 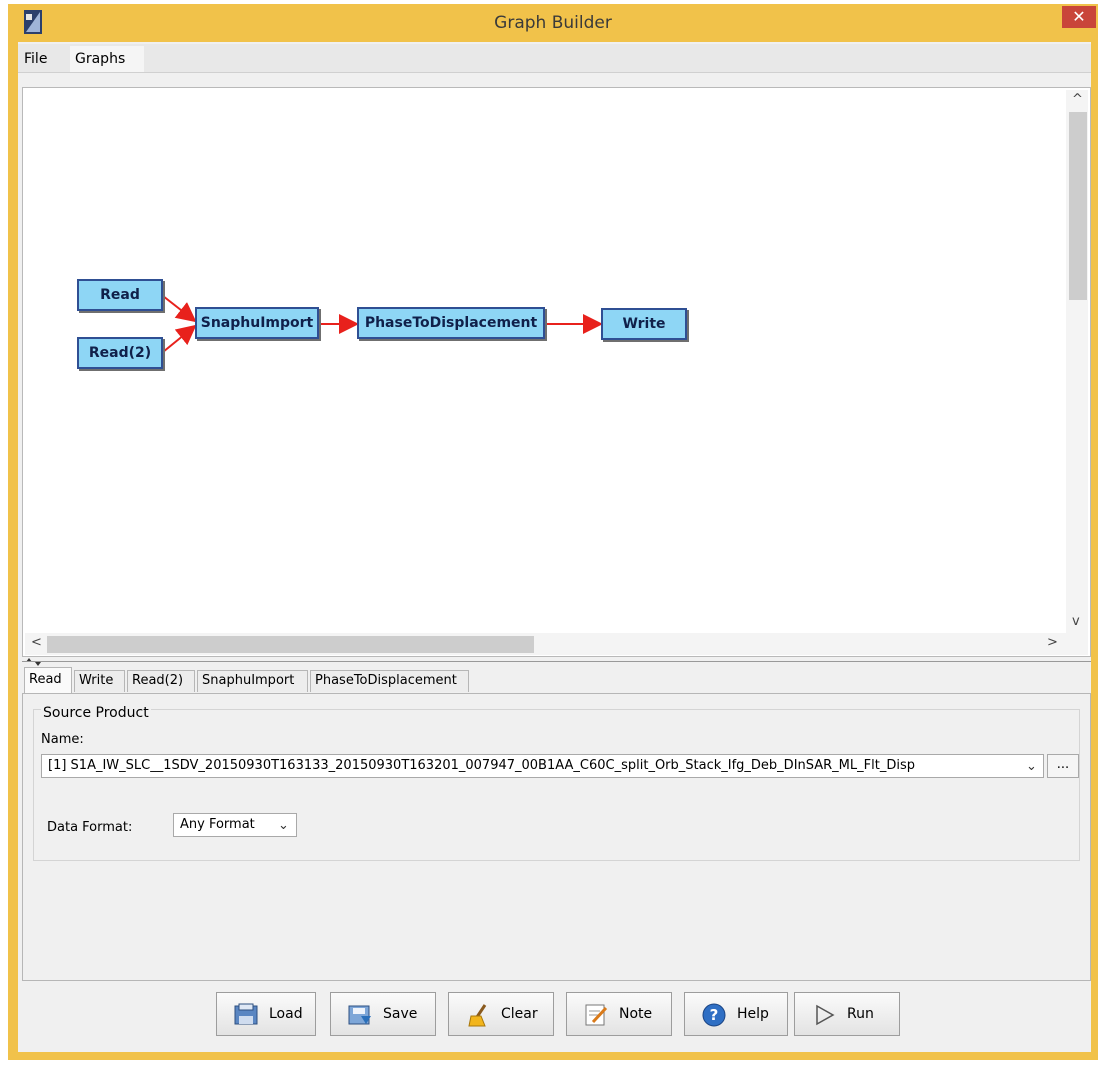 I want to click on load-icon, so click(x=246, y=1014).